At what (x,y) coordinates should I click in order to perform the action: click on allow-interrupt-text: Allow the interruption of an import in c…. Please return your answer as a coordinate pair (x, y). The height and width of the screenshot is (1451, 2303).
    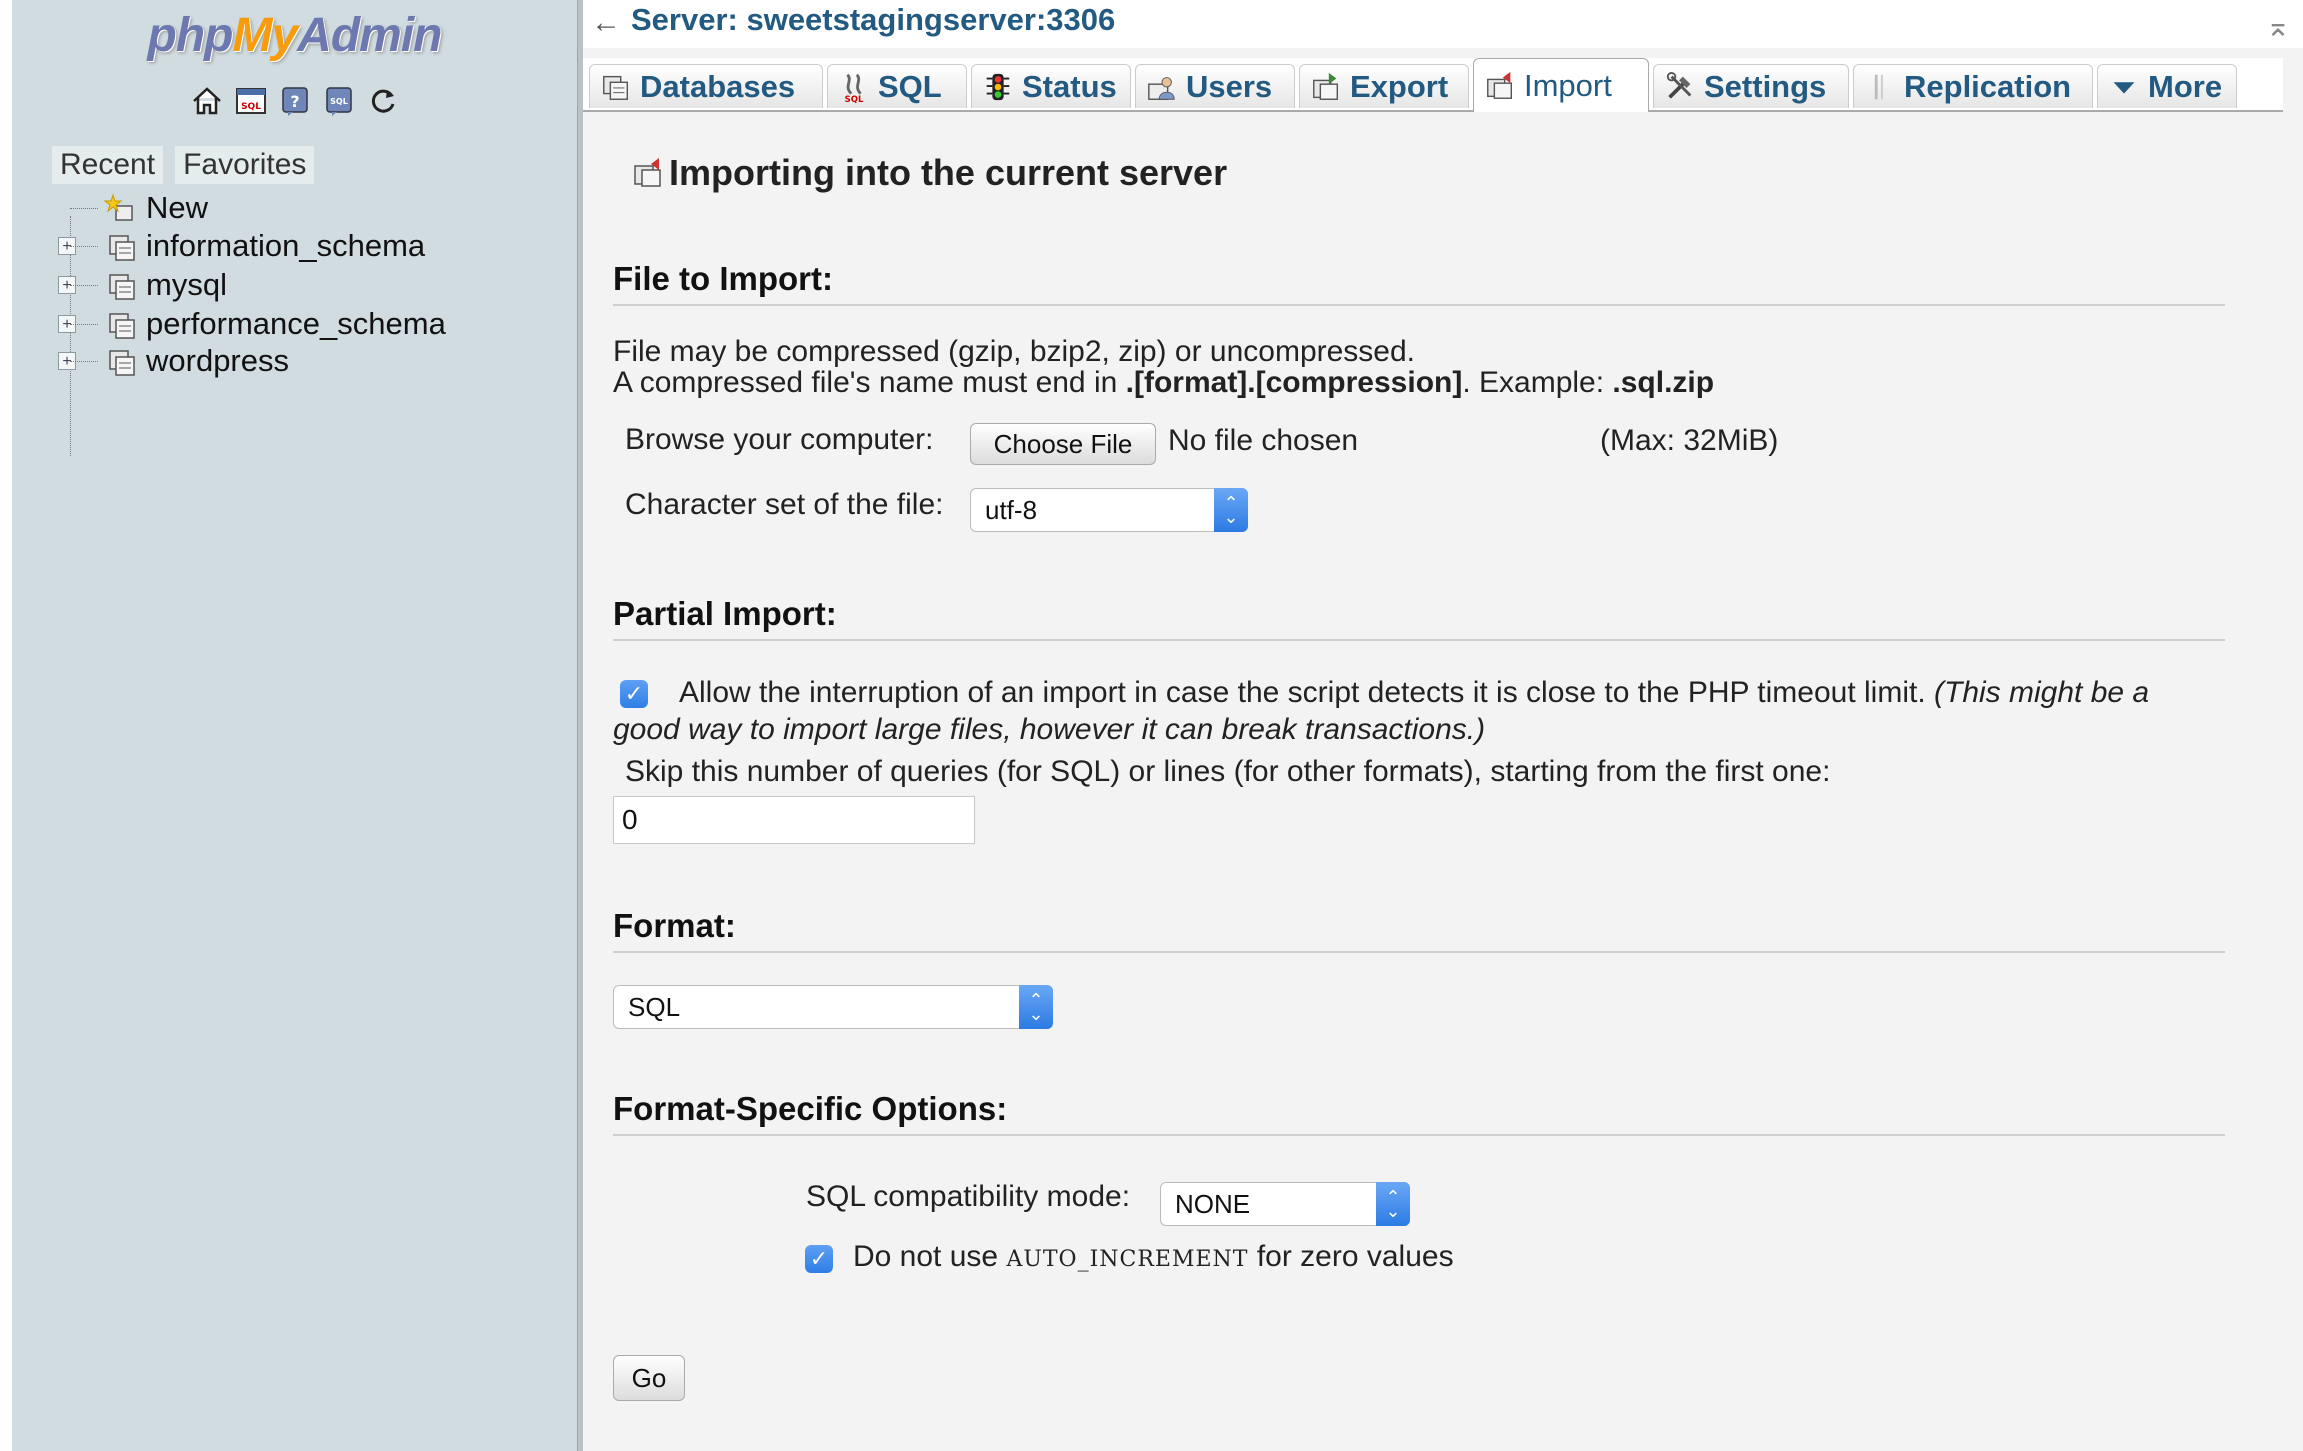
    Looking at the image, I should click on (1414, 693).